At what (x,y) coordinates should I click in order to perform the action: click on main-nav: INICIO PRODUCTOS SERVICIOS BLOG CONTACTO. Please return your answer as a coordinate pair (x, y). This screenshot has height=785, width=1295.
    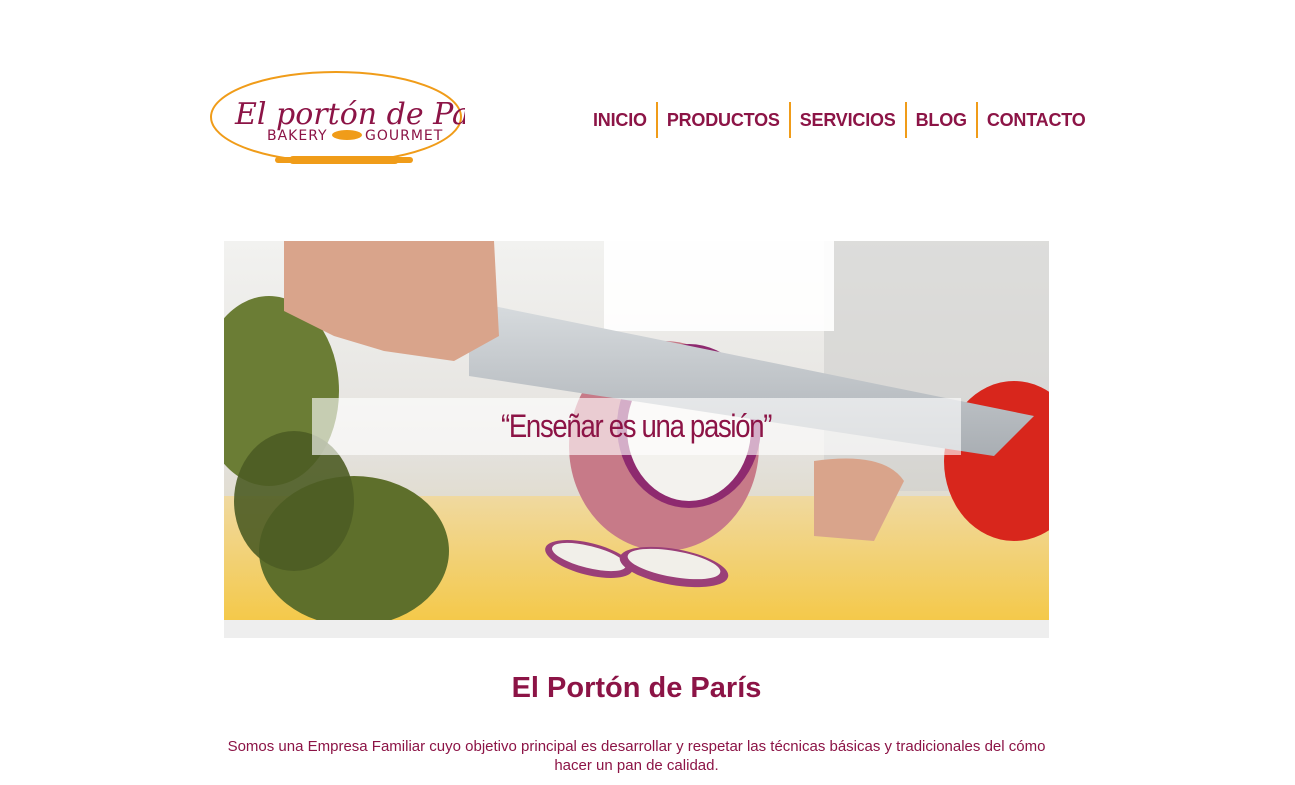
    Looking at the image, I should click on (839, 120).